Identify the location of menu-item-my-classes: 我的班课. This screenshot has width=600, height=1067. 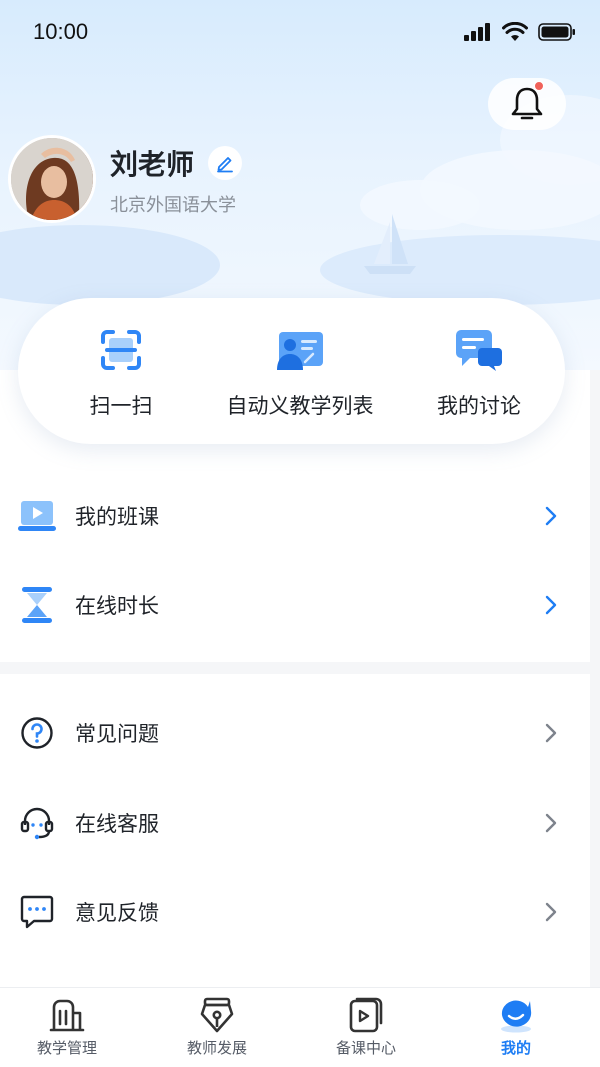
(295, 516).